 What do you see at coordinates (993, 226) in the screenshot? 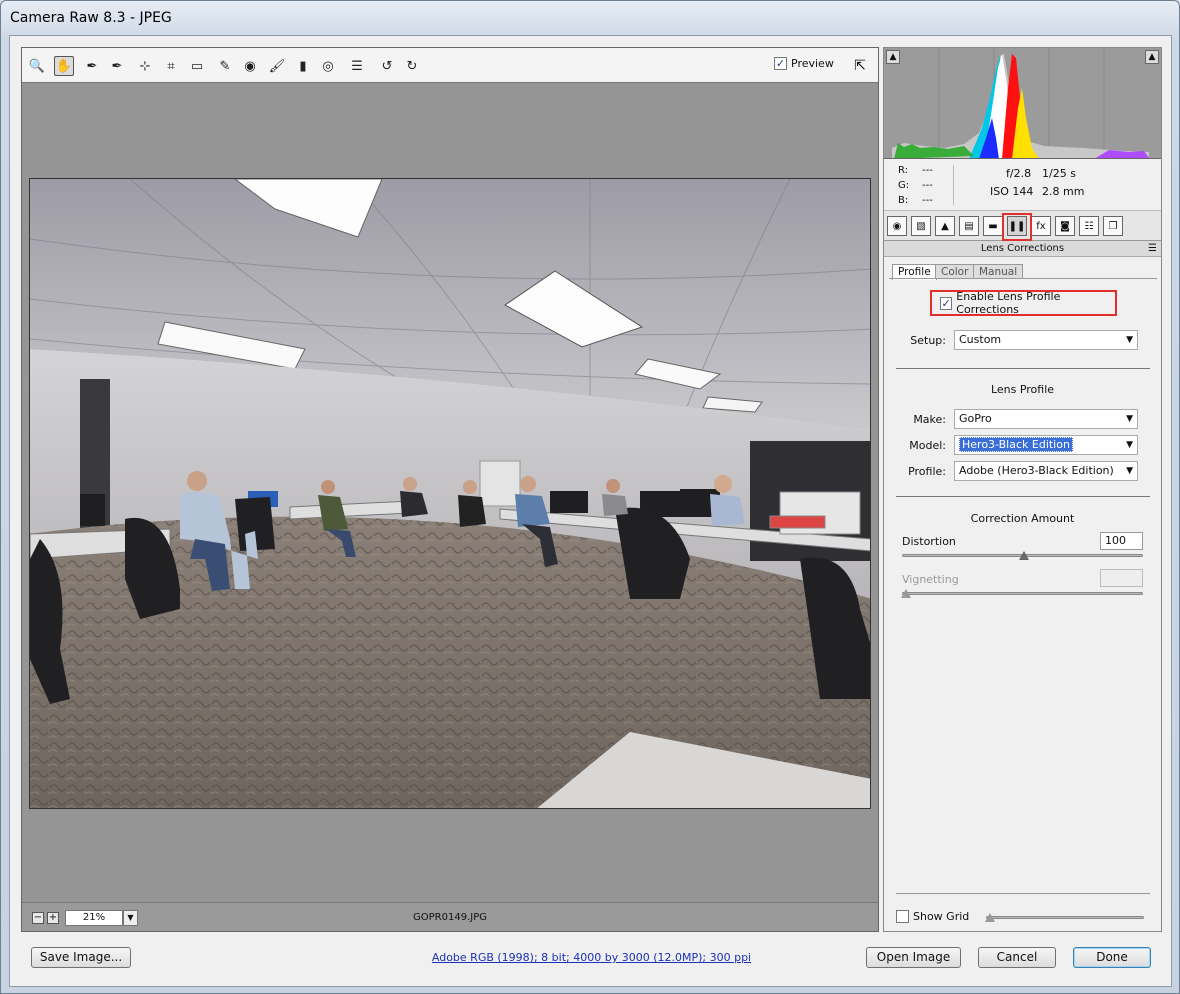
I see `tab-split-toning: ▬` at bounding box center [993, 226].